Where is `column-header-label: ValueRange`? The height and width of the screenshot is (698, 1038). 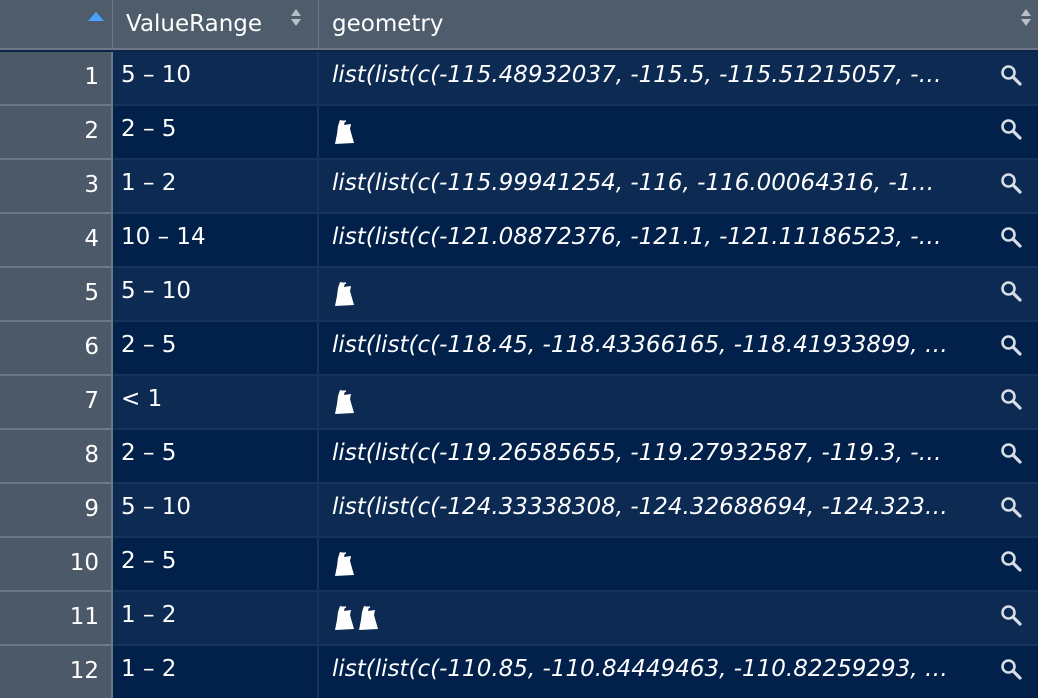 column-header-label: ValueRange is located at coordinates (194, 24).